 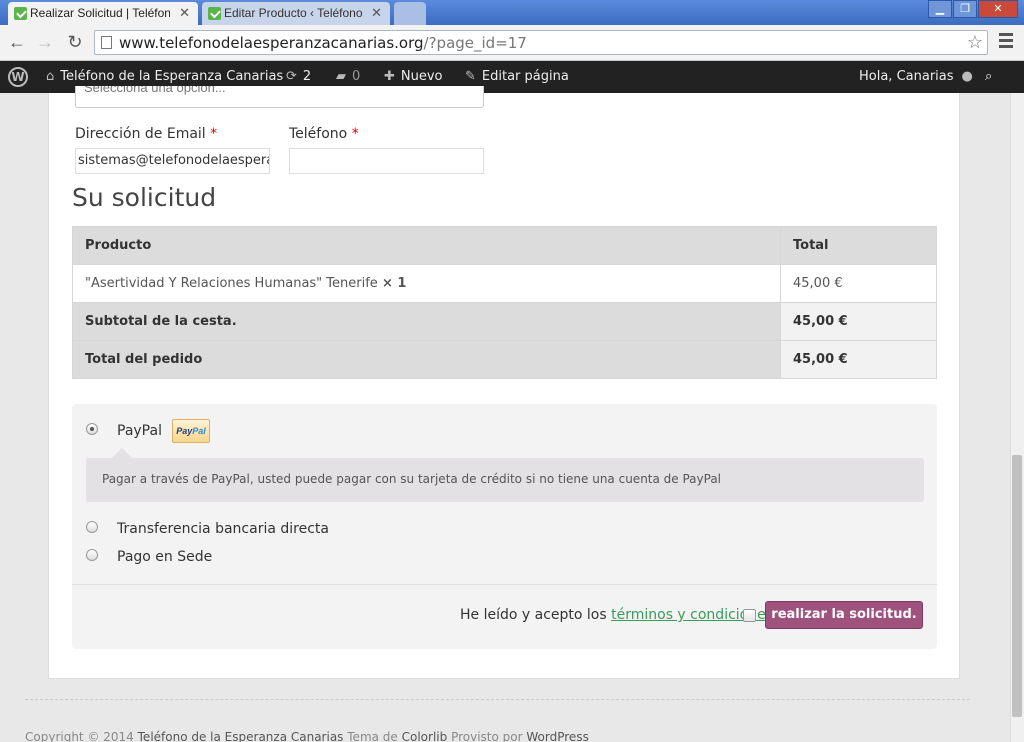 What do you see at coordinates (858, 245) in the screenshot?
I see `col-total-header: Total` at bounding box center [858, 245].